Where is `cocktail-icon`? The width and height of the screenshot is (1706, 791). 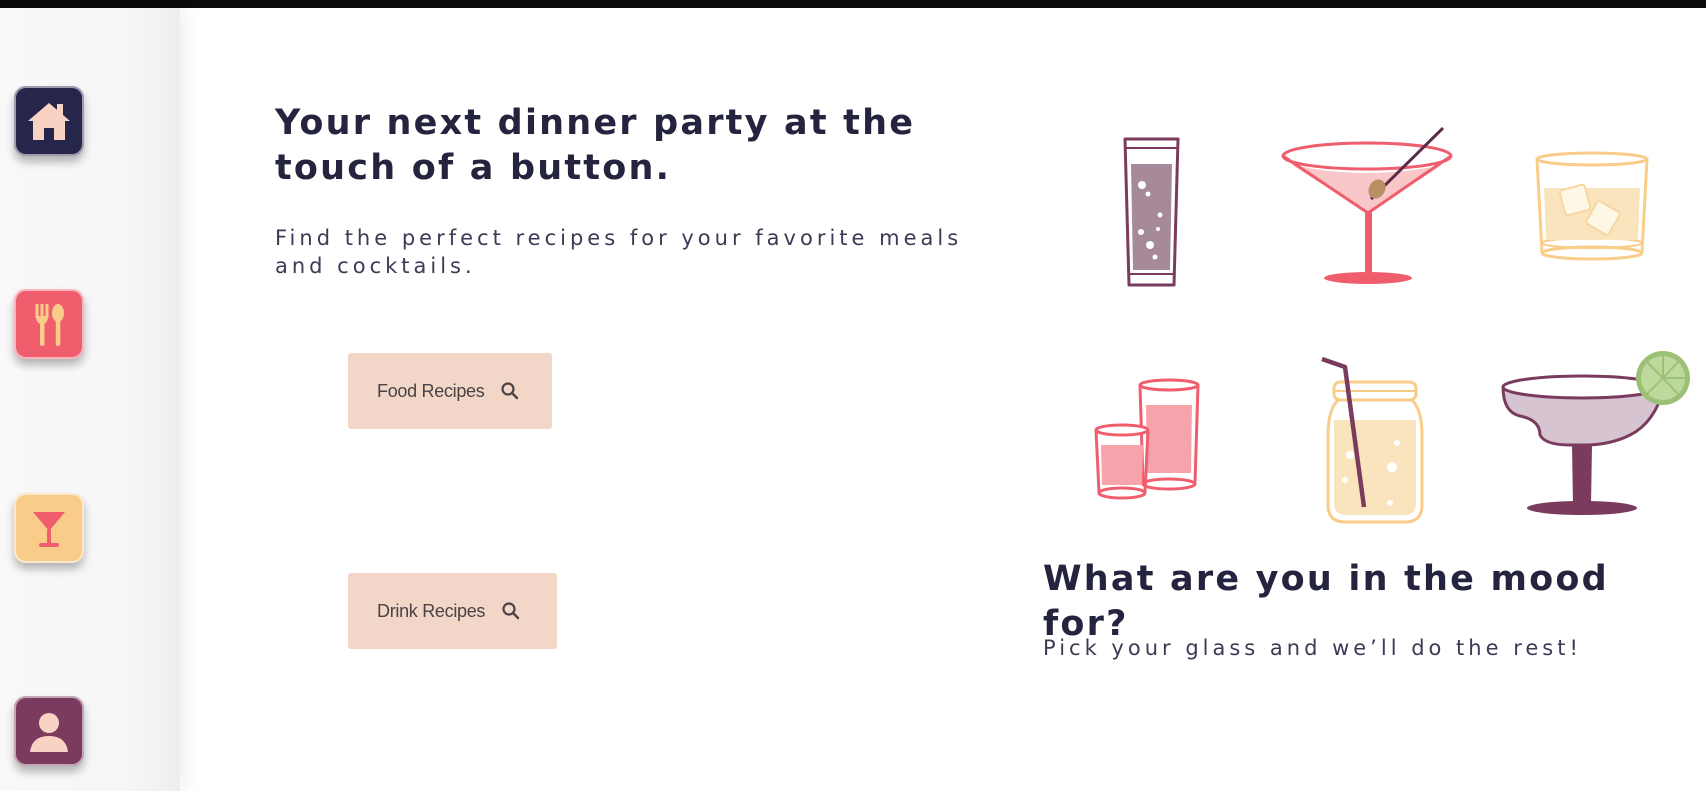 cocktail-icon is located at coordinates (49, 528).